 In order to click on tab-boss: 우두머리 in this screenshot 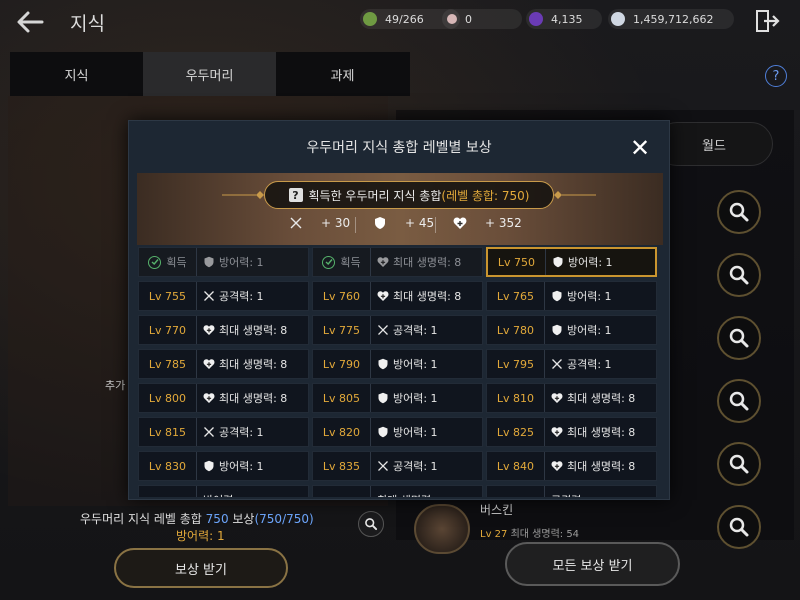, I will do `click(209, 74)`.